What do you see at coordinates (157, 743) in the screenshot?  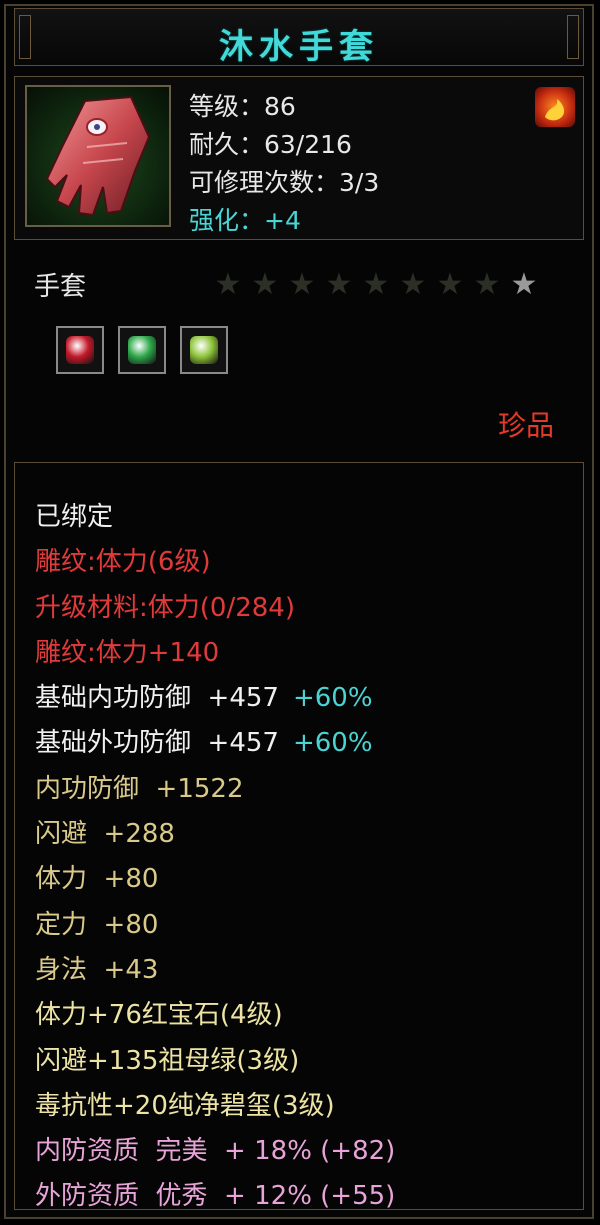 I see `stat-text: 基础外功防御 +457` at bounding box center [157, 743].